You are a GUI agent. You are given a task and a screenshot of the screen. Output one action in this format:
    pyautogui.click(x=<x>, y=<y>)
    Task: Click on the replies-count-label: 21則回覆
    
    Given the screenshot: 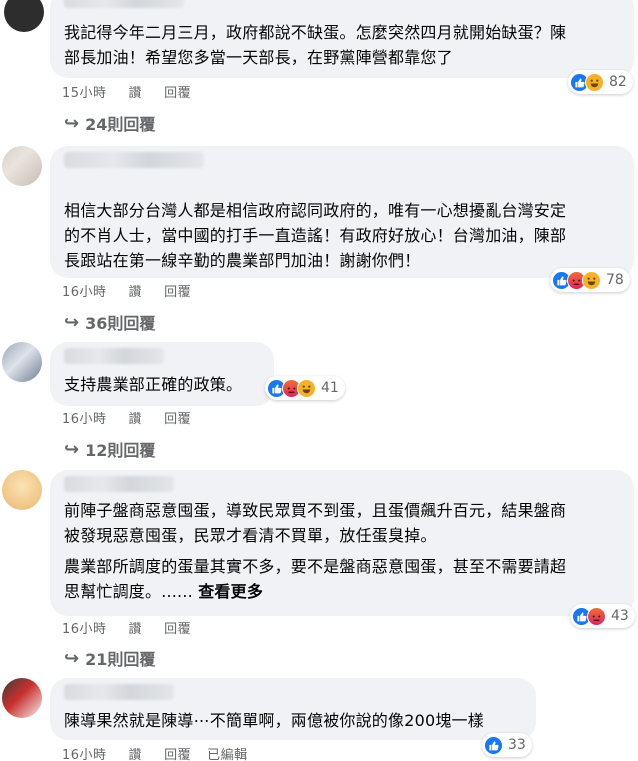 What is the action you would take?
    pyautogui.click(x=120, y=659)
    